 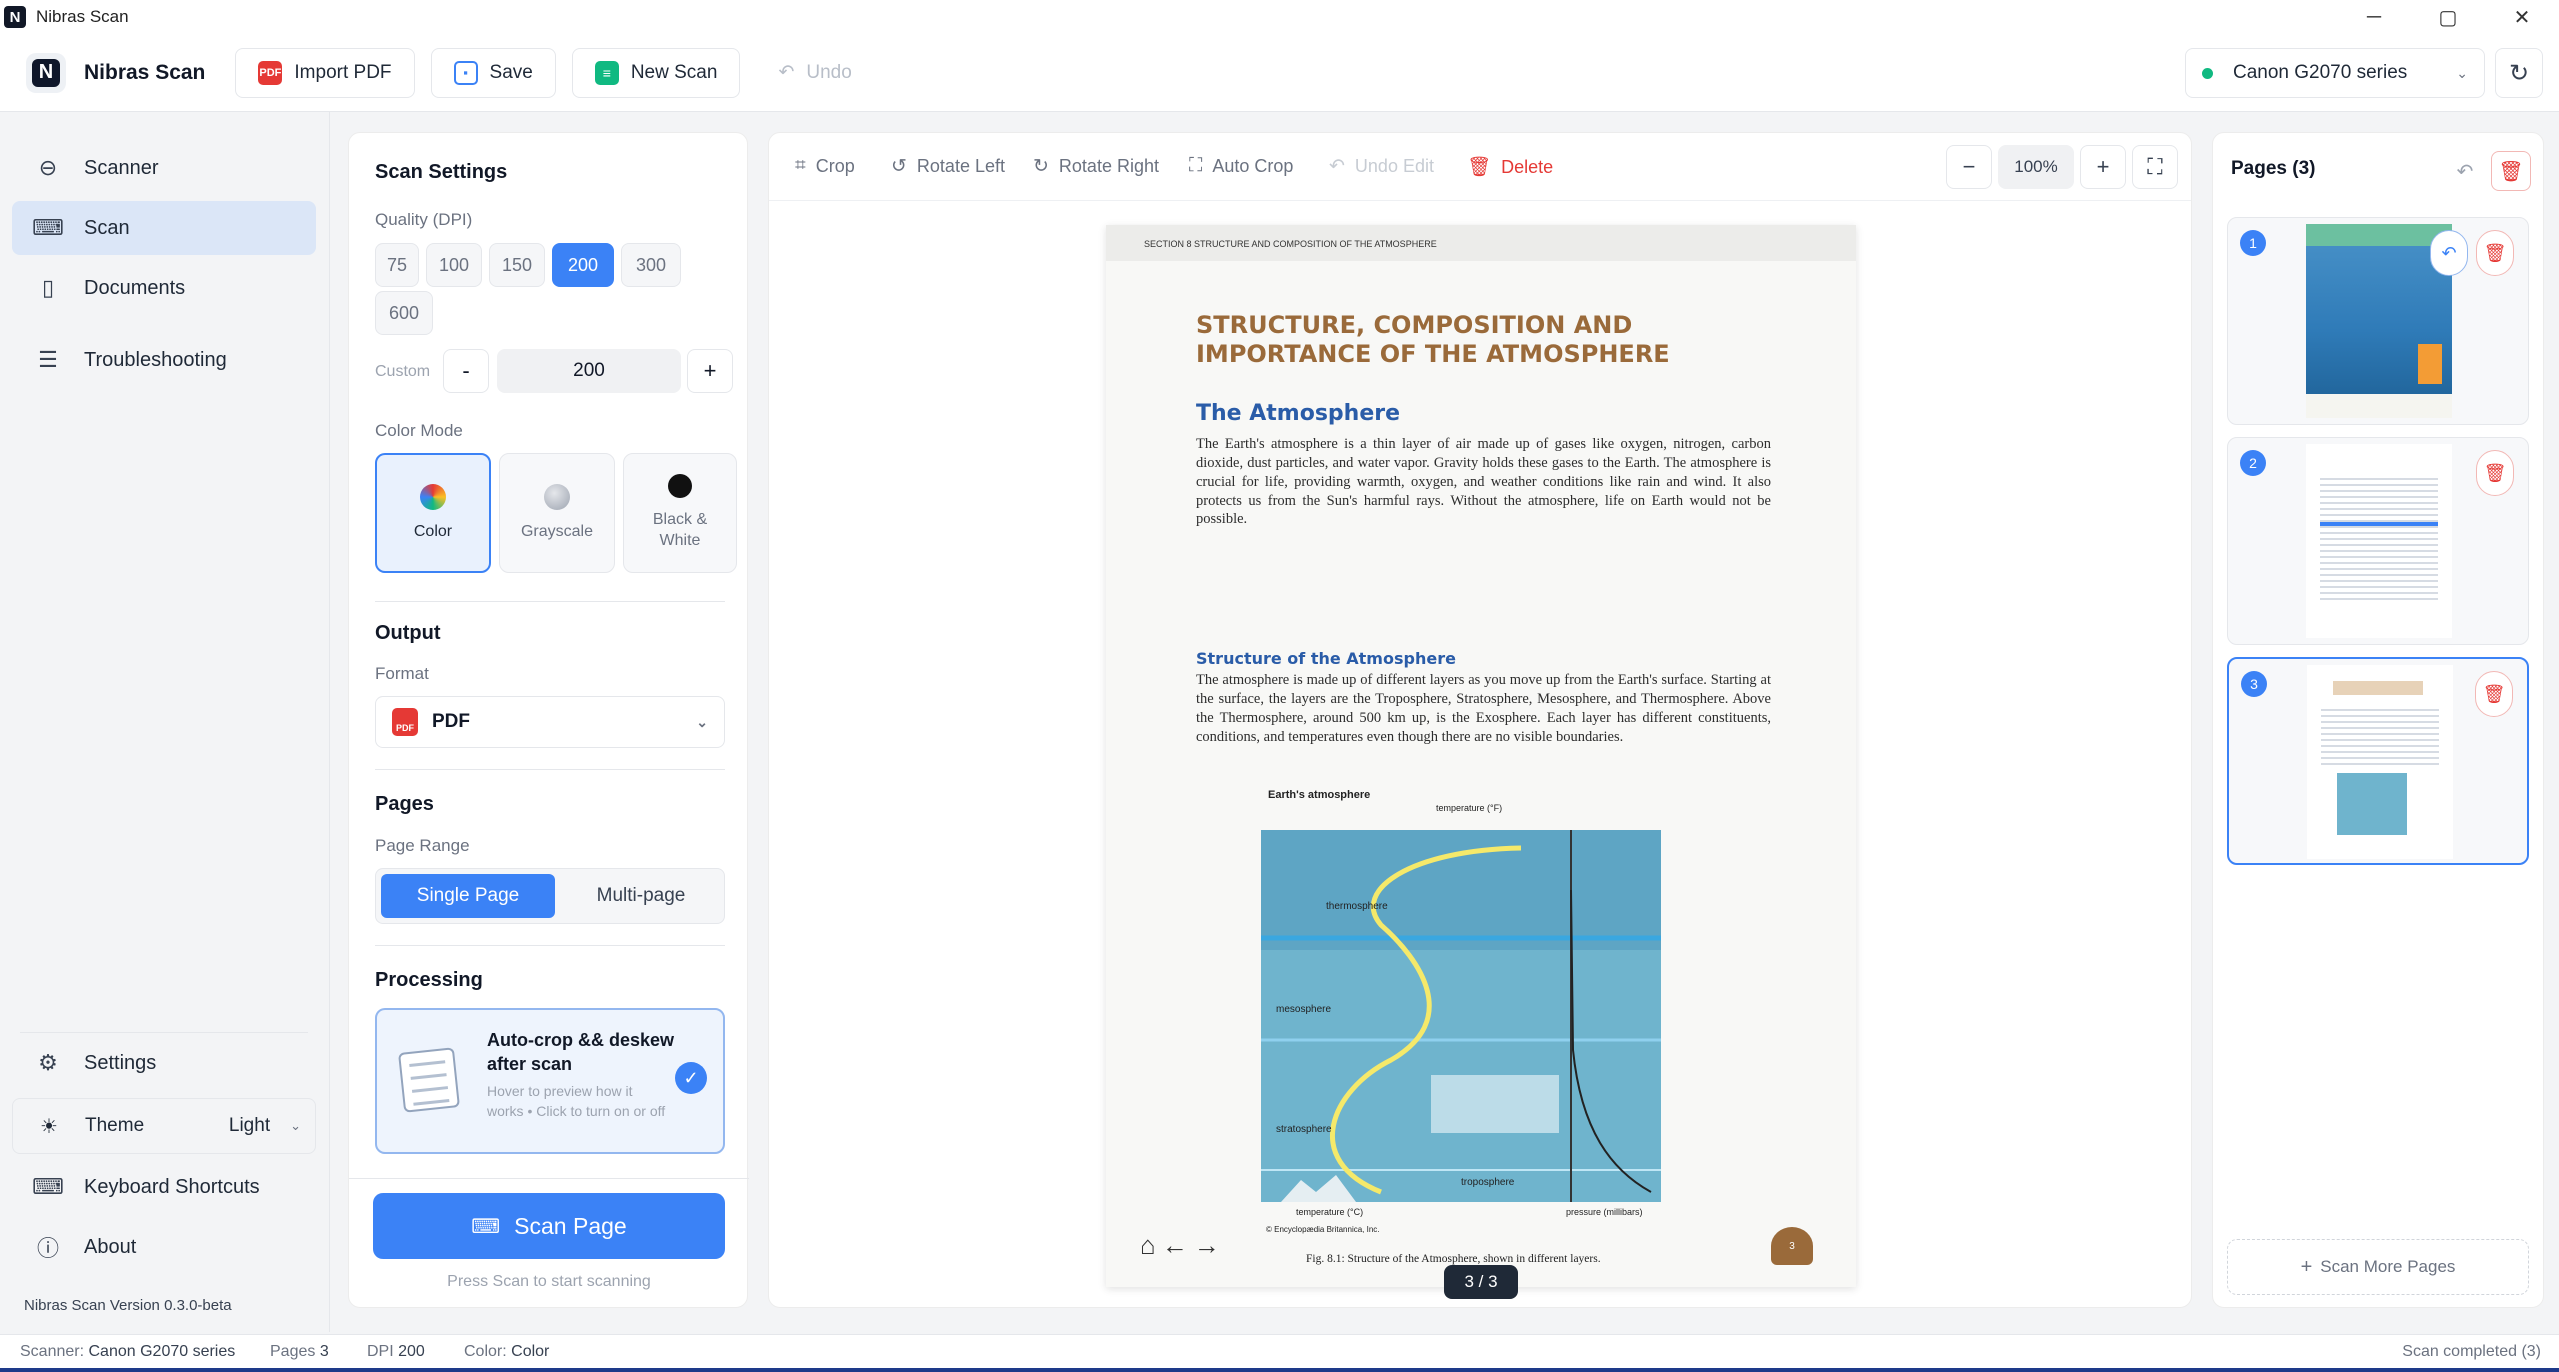 What do you see at coordinates (145, 72) in the screenshot?
I see `brand-name: Nibras Scan` at bounding box center [145, 72].